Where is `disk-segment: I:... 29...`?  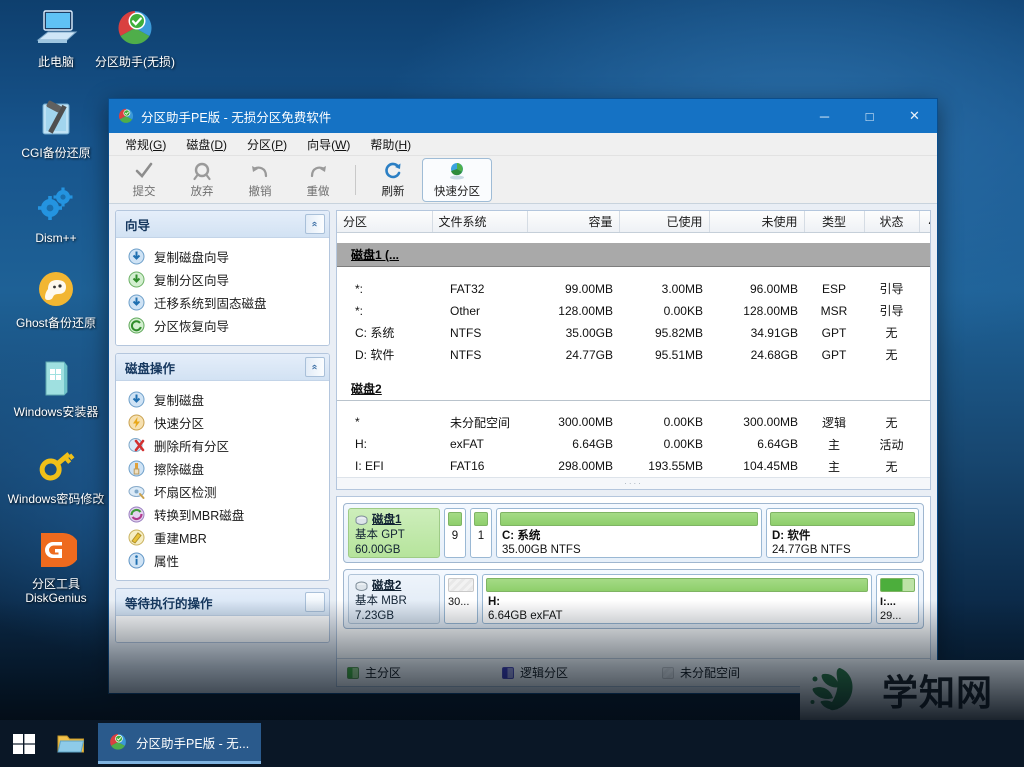
disk-segment: I:... 29... is located at coordinates (897, 599).